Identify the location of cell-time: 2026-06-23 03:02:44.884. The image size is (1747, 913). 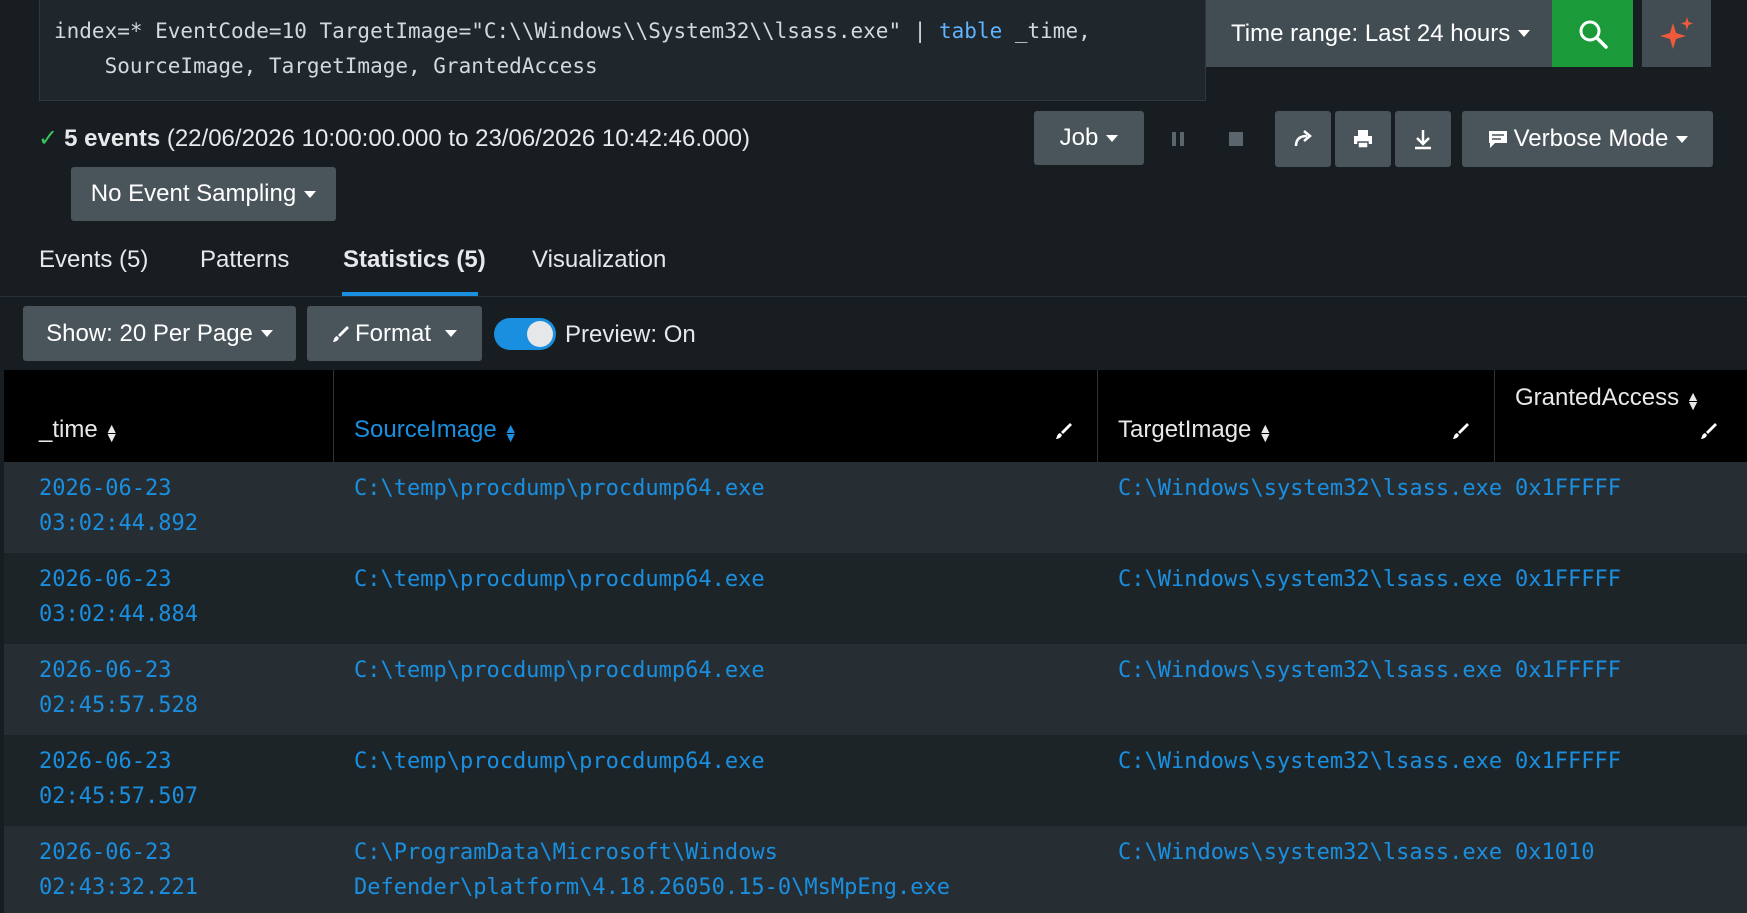
(118, 597).